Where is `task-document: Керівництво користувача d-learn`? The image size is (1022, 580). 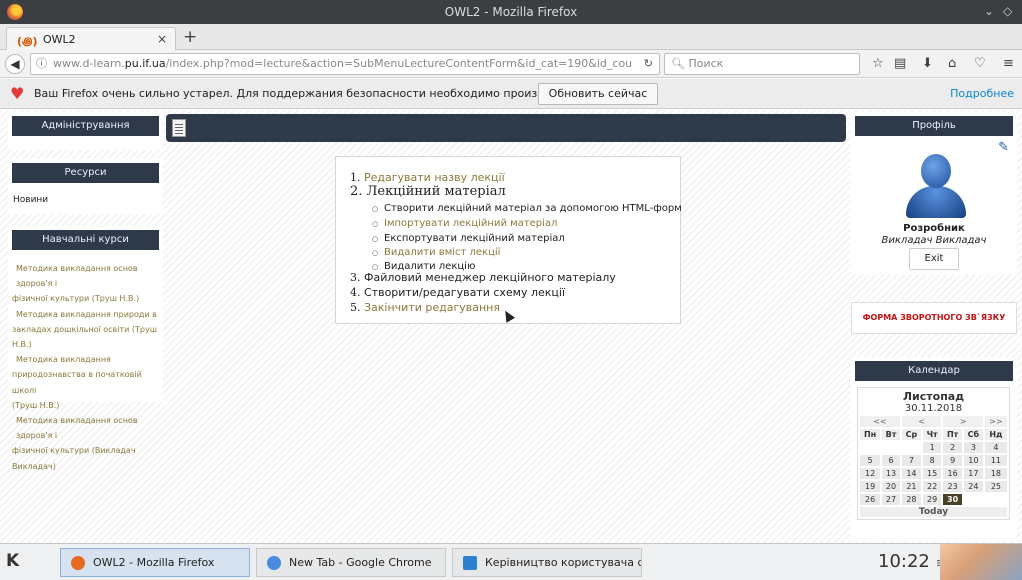
task-document: Керівництво користувача d-learn is located at coordinates (547, 562).